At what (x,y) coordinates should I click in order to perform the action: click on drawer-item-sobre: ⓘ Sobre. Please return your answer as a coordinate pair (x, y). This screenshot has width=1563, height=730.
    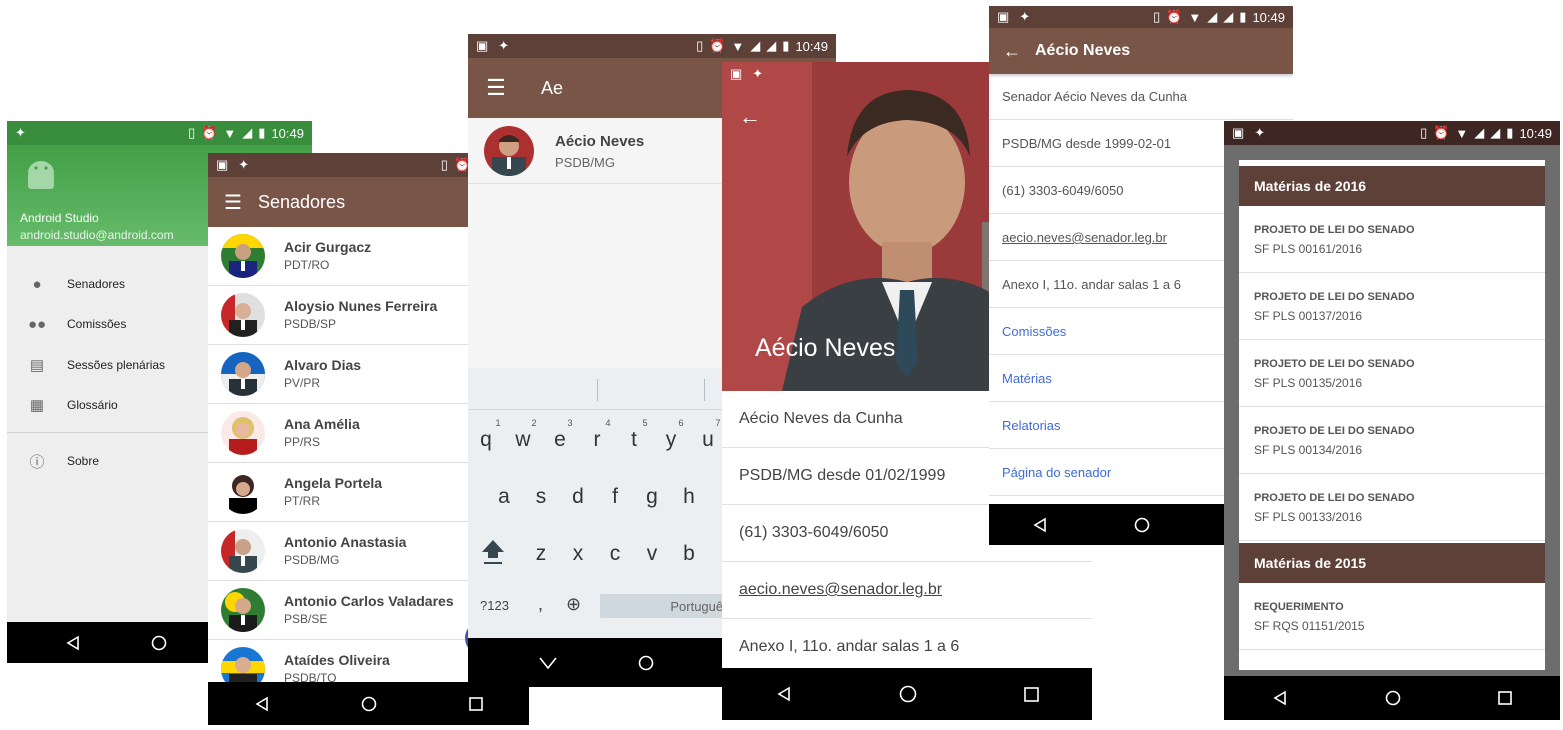
    Looking at the image, I should click on (107, 461).